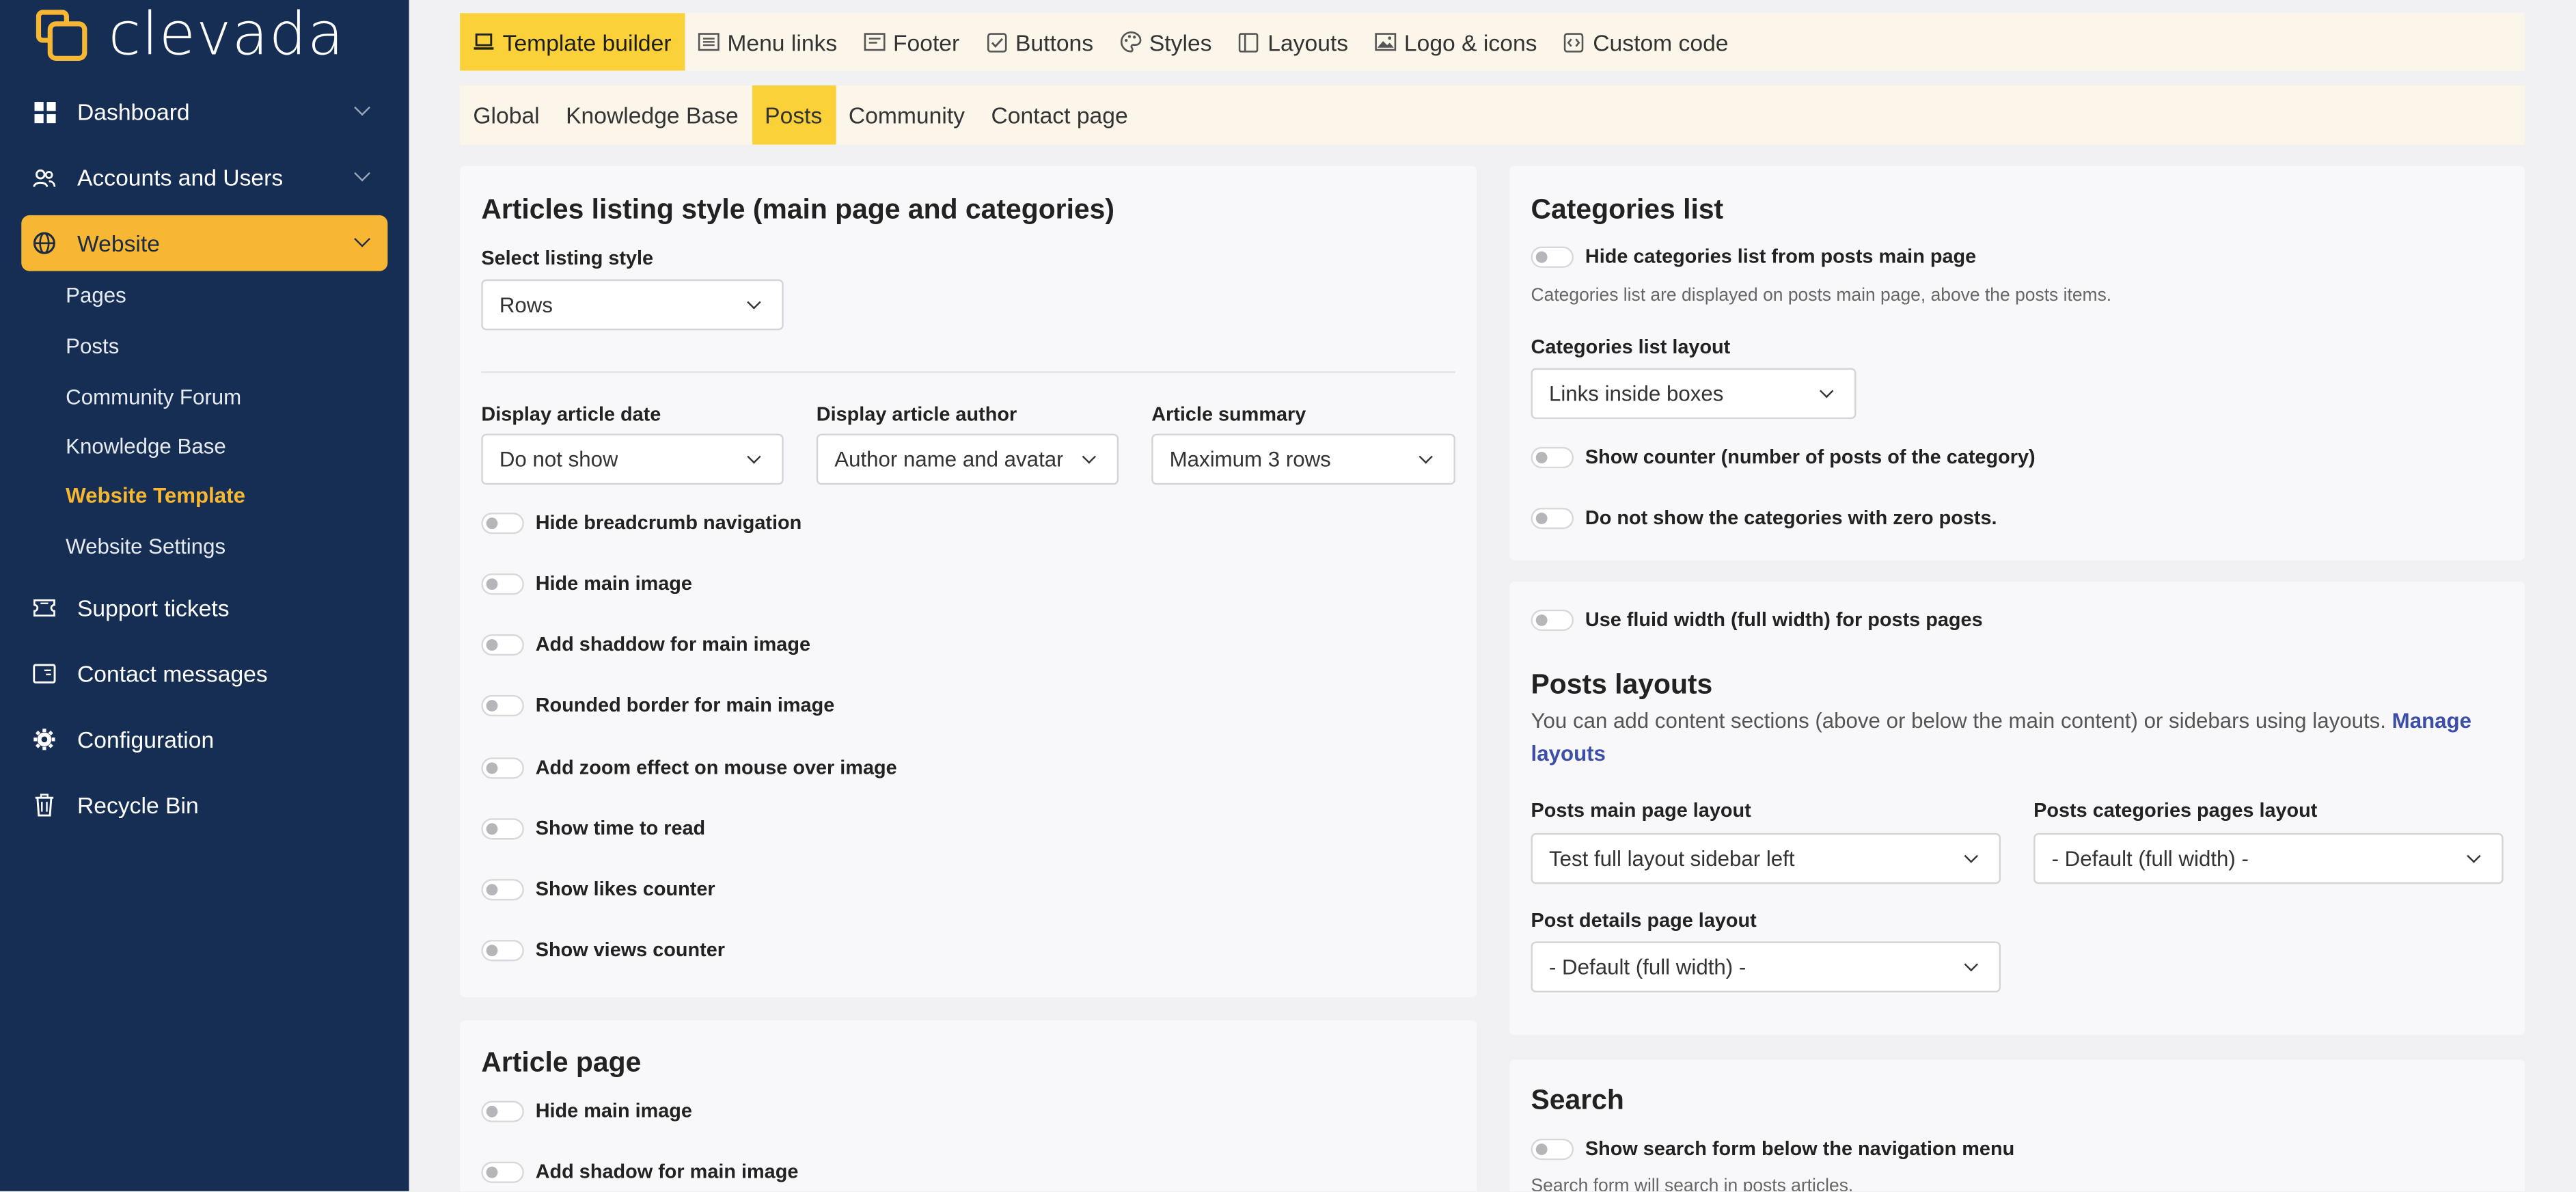 Image resolution: width=2576 pixels, height=1192 pixels. I want to click on tab-styles: Styles, so click(1165, 42).